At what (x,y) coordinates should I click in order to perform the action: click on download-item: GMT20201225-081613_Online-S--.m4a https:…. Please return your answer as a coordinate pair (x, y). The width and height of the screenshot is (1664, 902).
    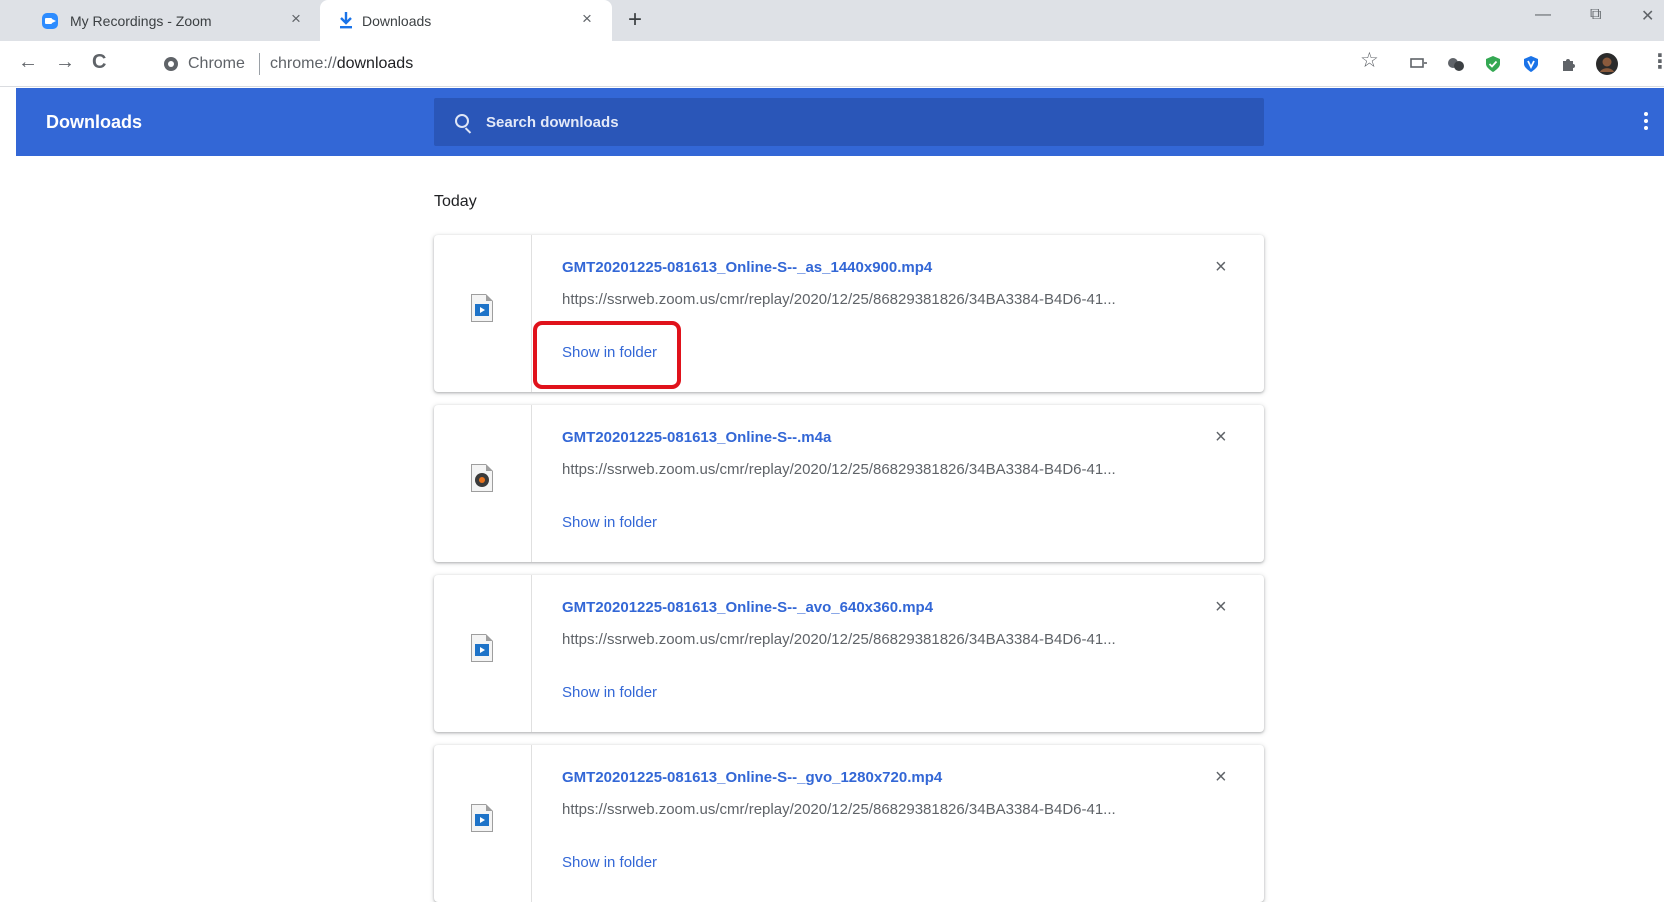
    Looking at the image, I should click on (849, 483).